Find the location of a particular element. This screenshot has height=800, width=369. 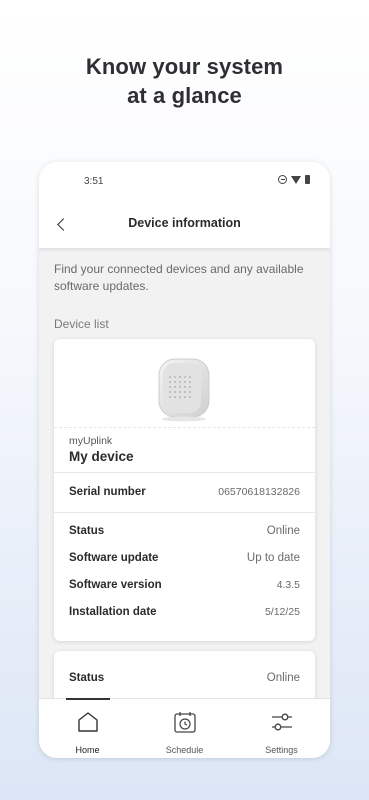

active-tab-indicator is located at coordinates (88, 699).